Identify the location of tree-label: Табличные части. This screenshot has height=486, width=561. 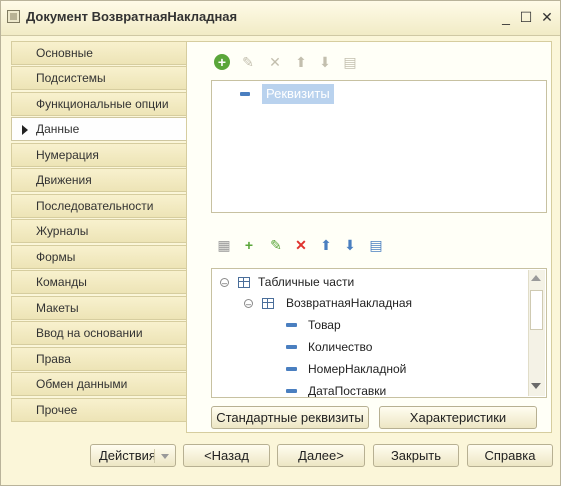
(306, 282).